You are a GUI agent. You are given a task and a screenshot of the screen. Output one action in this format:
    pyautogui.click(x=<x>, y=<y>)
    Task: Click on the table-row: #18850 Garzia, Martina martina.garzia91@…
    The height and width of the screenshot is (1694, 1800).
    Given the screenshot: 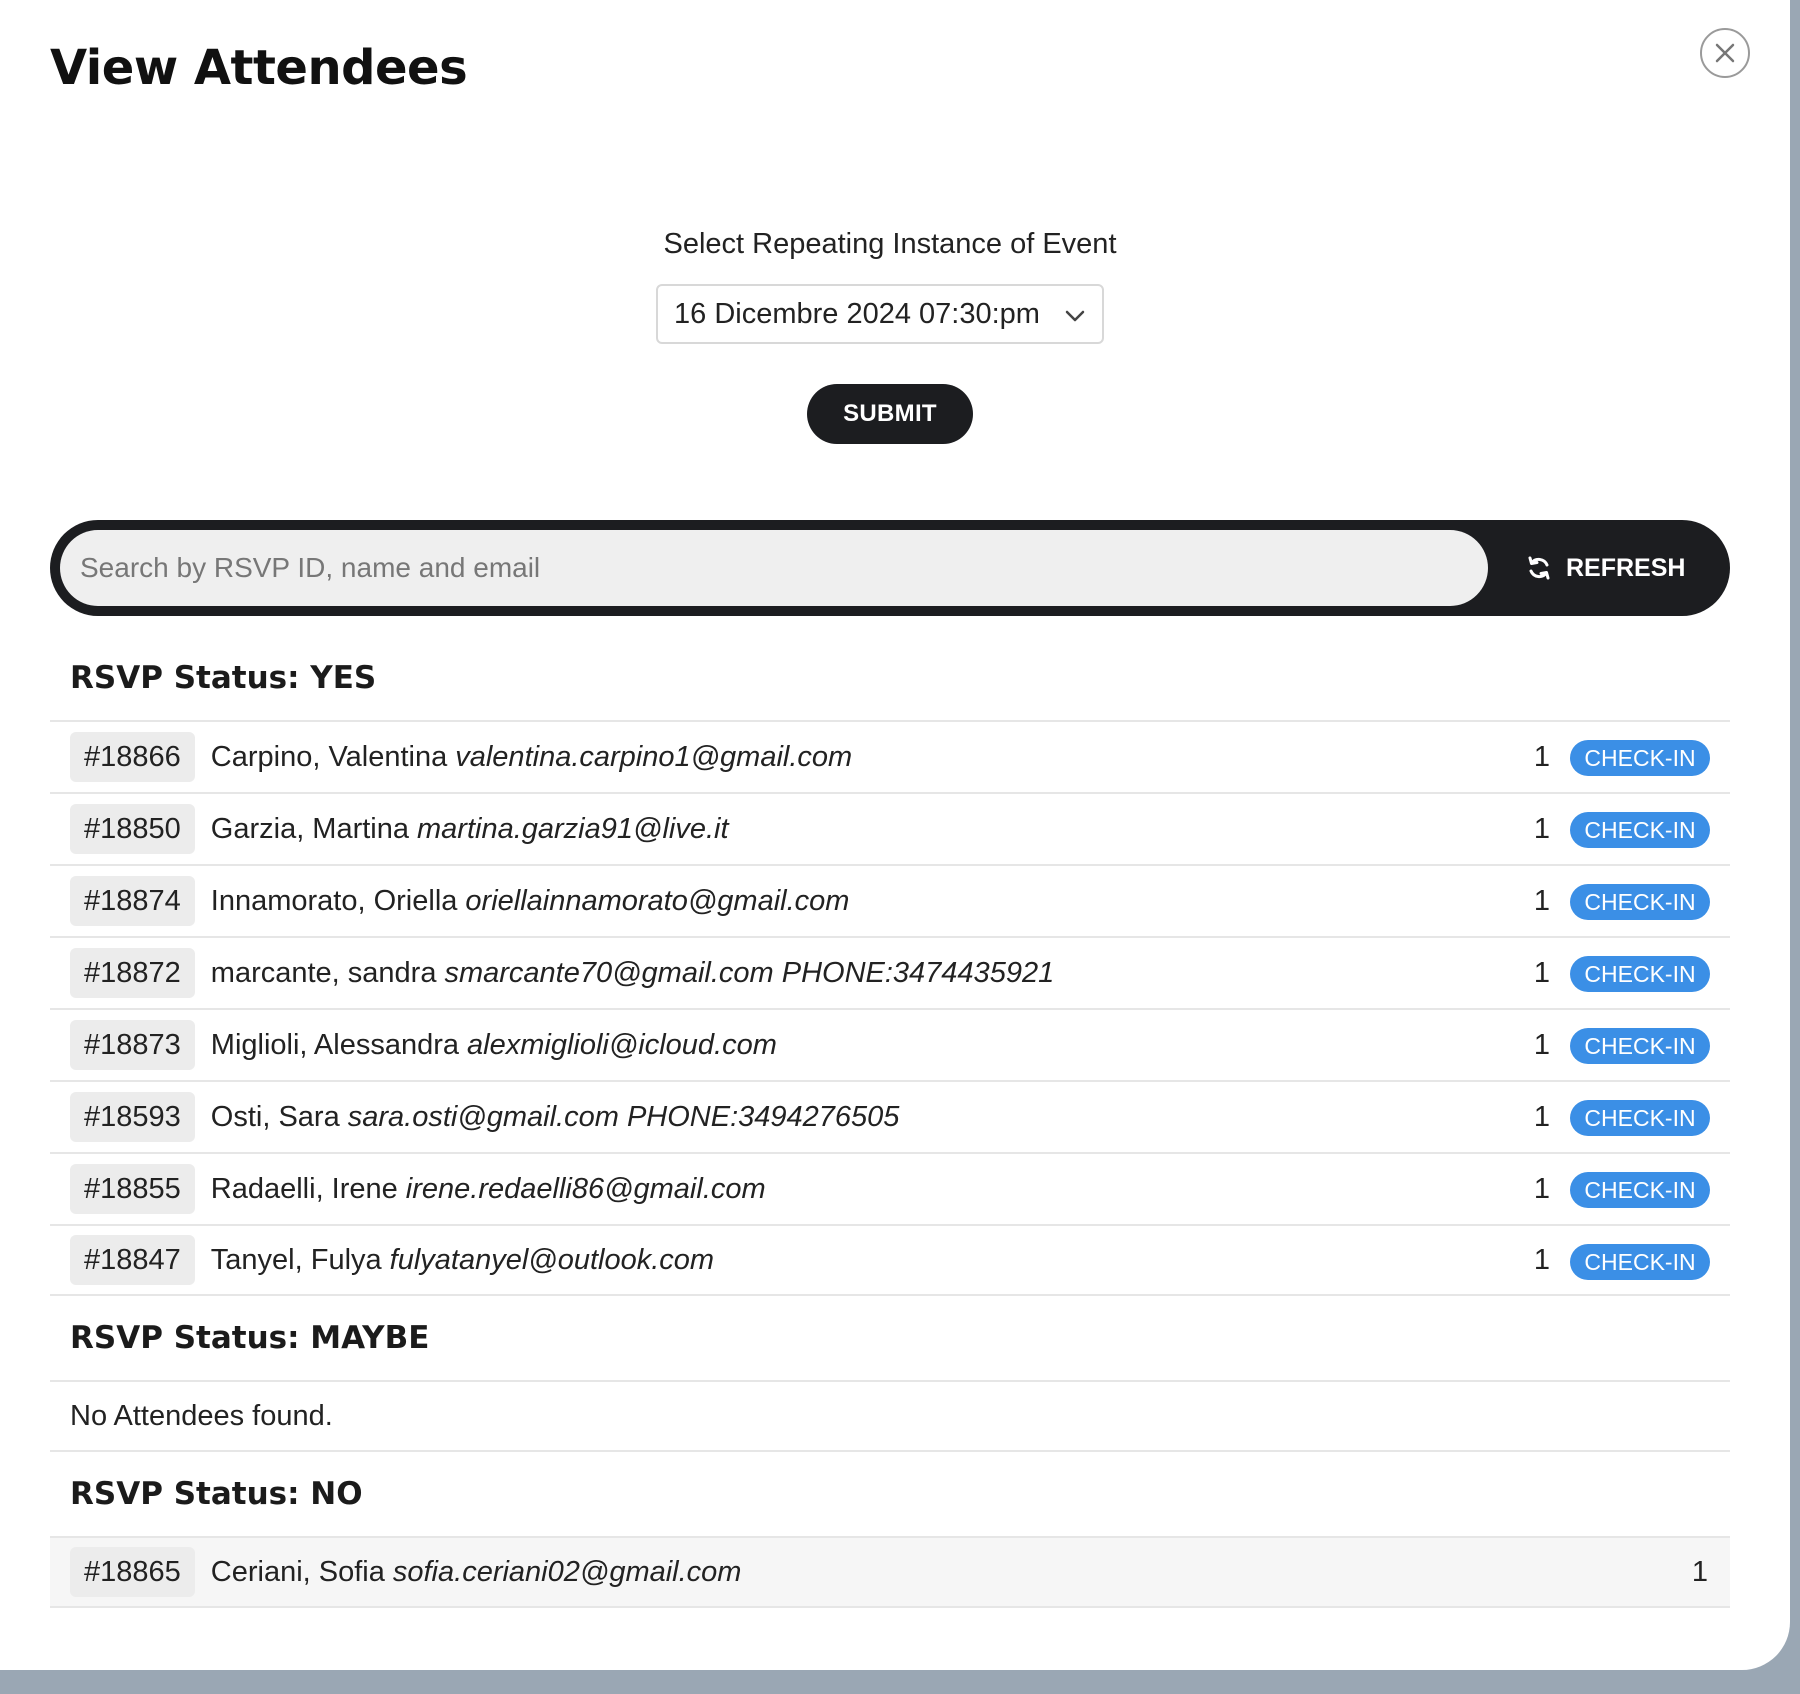 What is the action you would take?
    pyautogui.click(x=890, y=828)
    